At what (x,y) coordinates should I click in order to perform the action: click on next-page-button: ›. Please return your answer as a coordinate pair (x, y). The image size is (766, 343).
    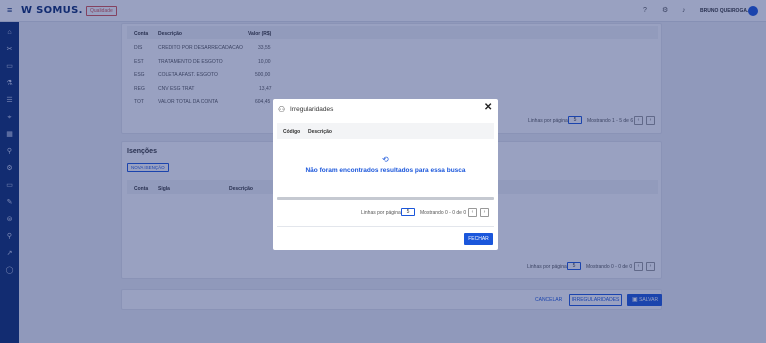
    Looking at the image, I should click on (484, 212).